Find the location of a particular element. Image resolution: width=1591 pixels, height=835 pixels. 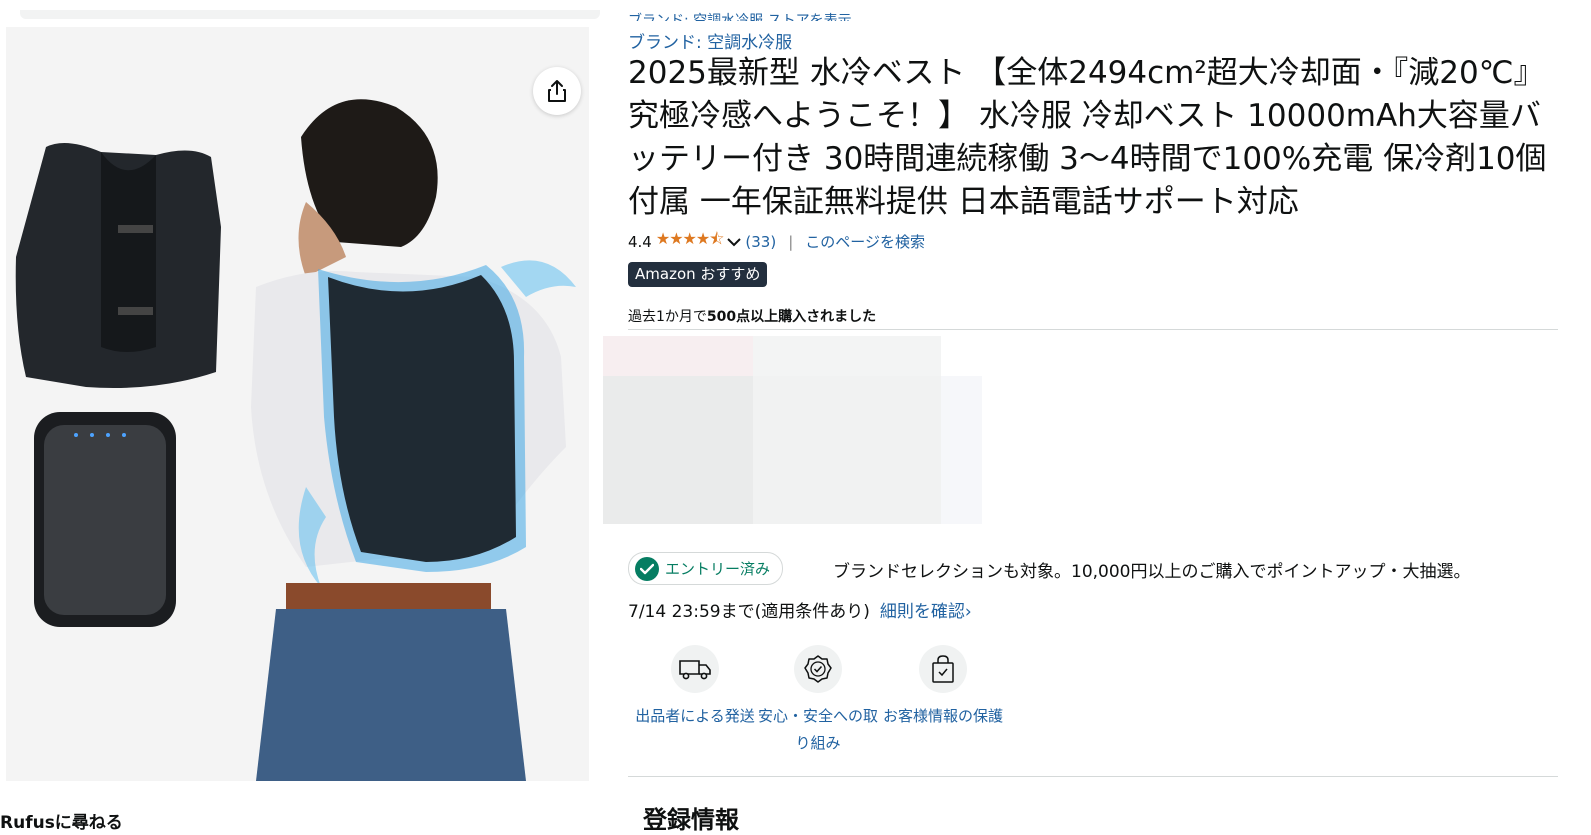

bought-count-bold: 500点以上購入されました is located at coordinates (791, 317).